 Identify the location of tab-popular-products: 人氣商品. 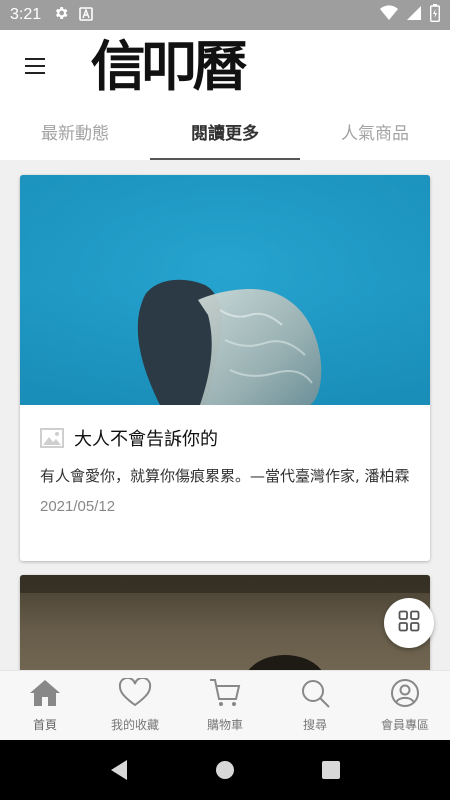
(375, 131).